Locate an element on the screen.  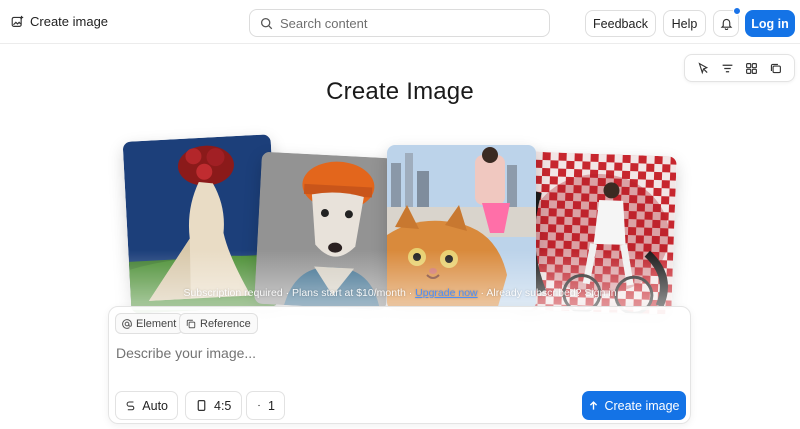
notice-text-end: · Already subscribed? Sign in is located at coordinates (547, 293).